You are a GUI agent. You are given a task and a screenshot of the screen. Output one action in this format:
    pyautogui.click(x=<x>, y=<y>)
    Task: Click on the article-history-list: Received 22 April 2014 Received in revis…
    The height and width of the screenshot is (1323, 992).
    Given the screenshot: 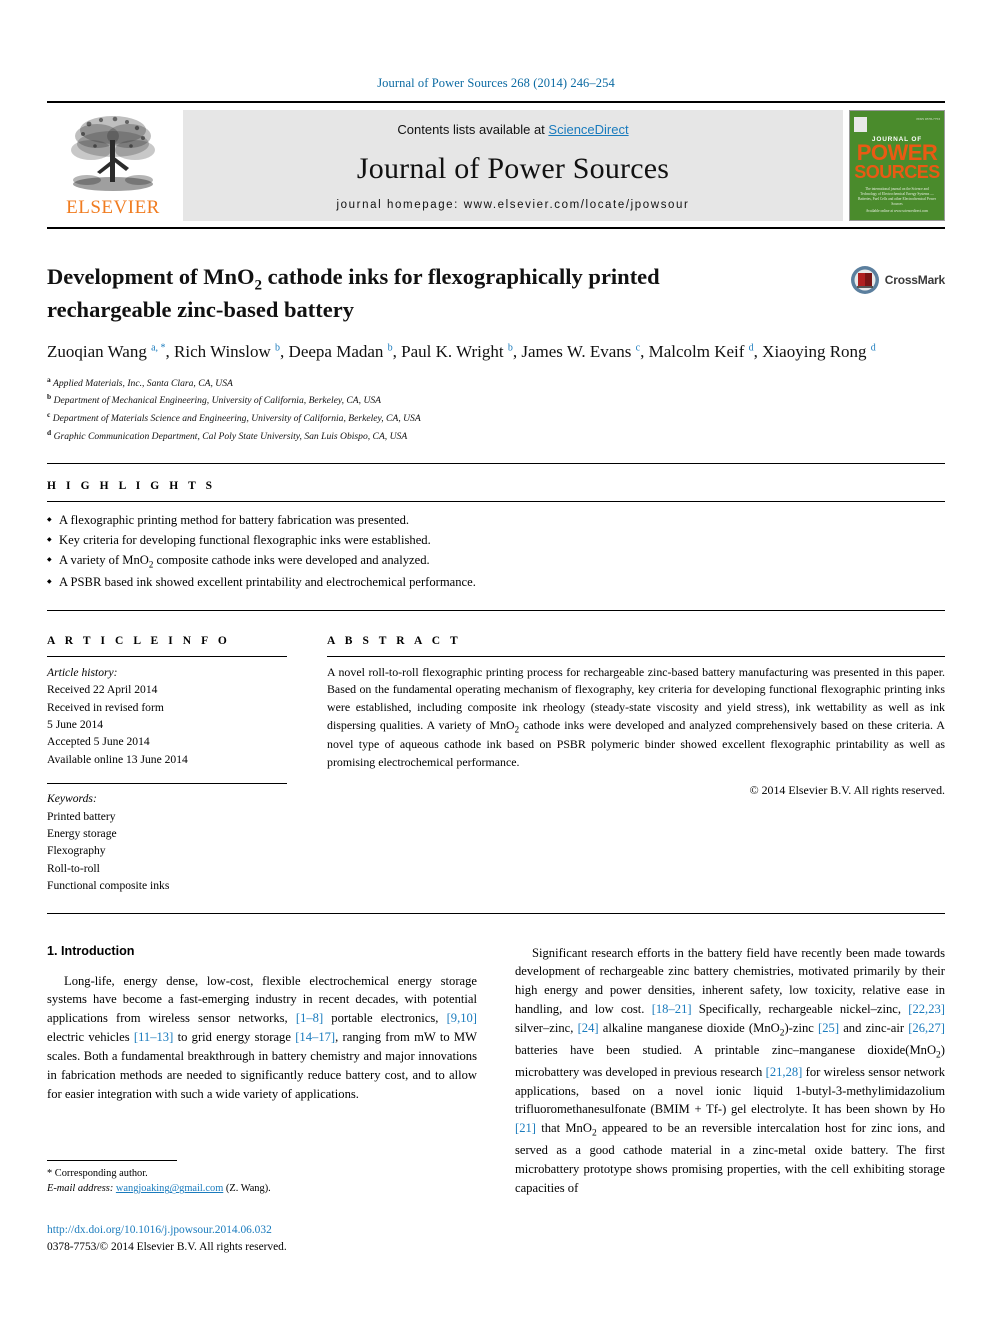 What is the action you would take?
    pyautogui.click(x=167, y=724)
    